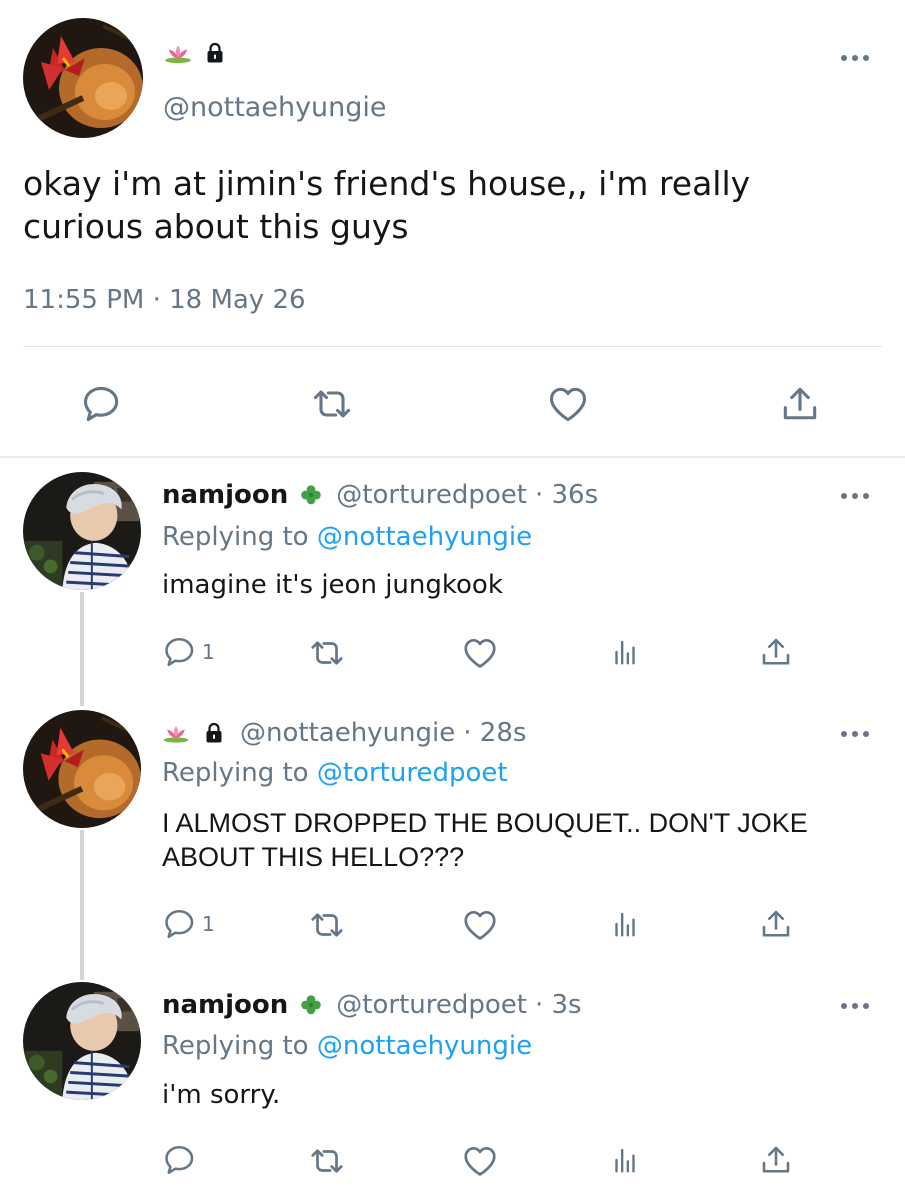 This screenshot has width=905, height=1200. I want to click on reply-time: · 36s, so click(566, 495).